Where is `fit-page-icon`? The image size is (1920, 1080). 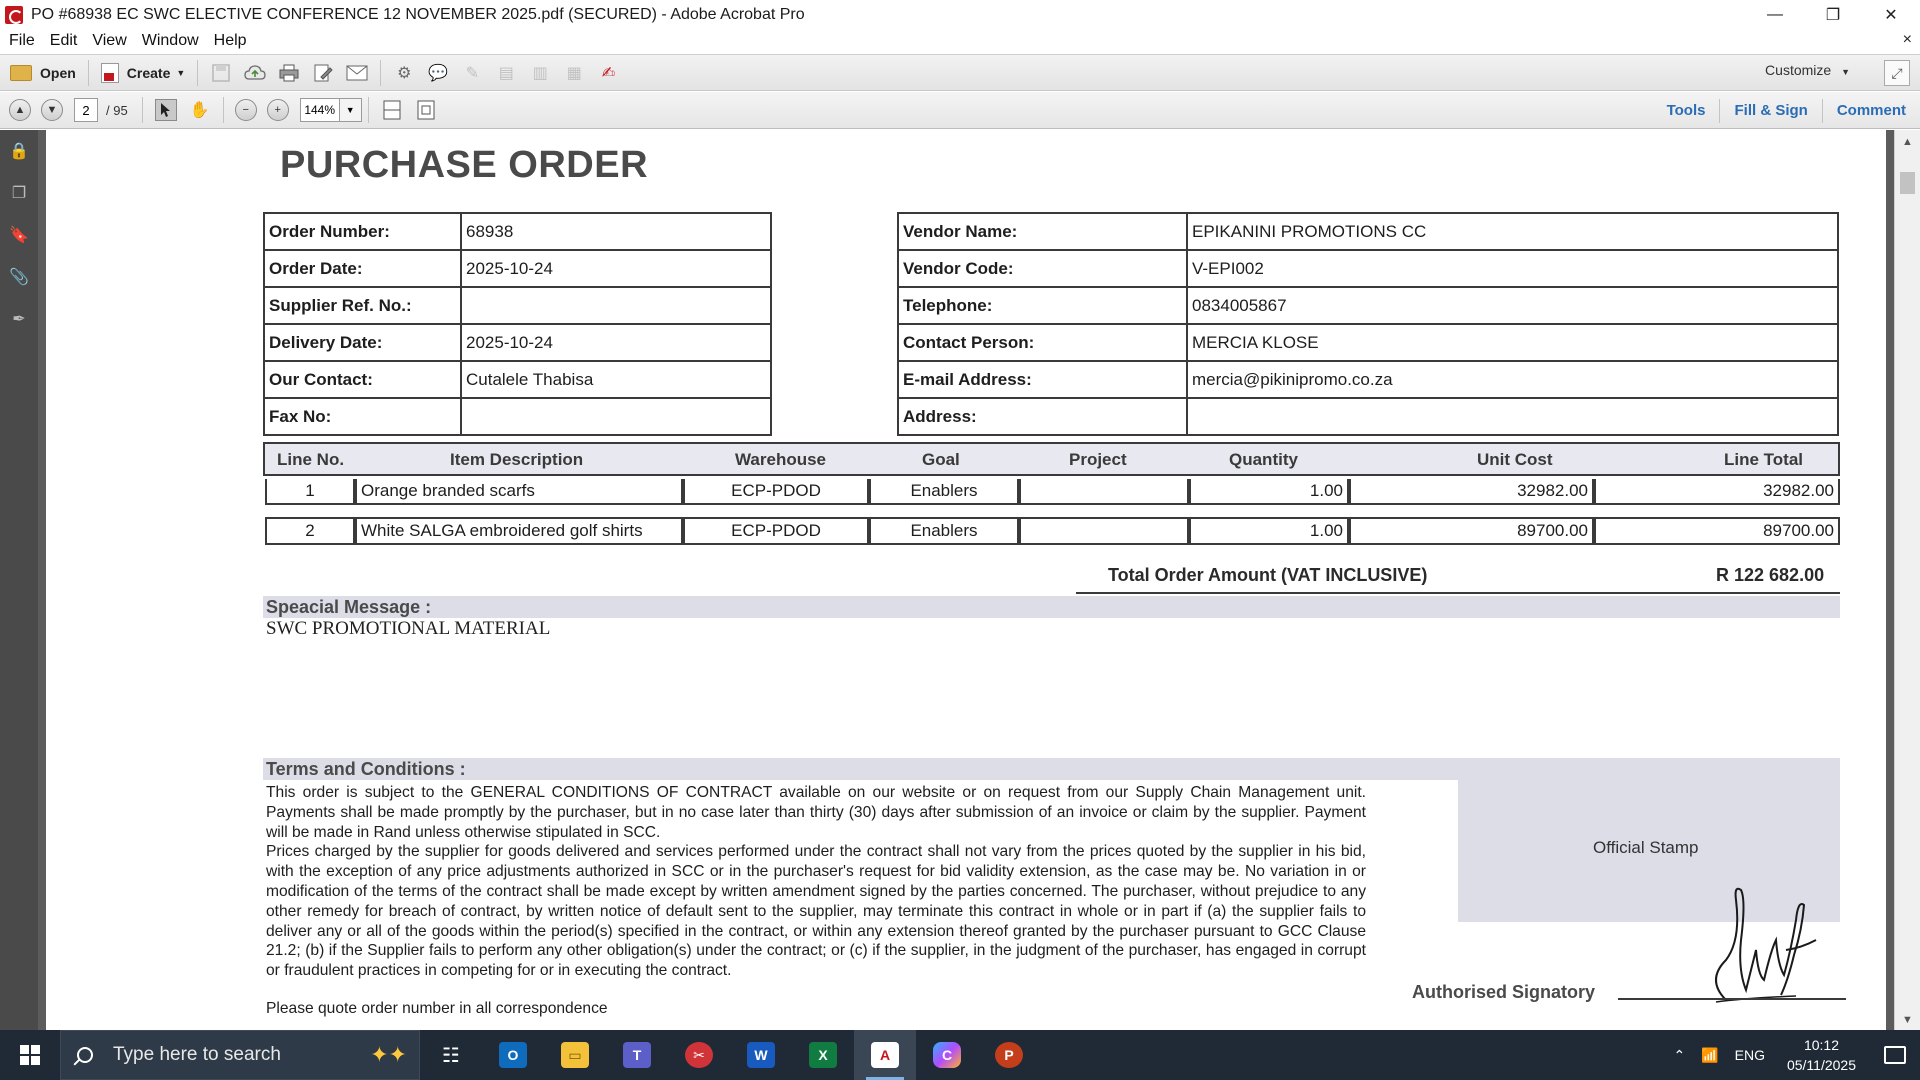
fit-page-icon is located at coordinates (426, 110).